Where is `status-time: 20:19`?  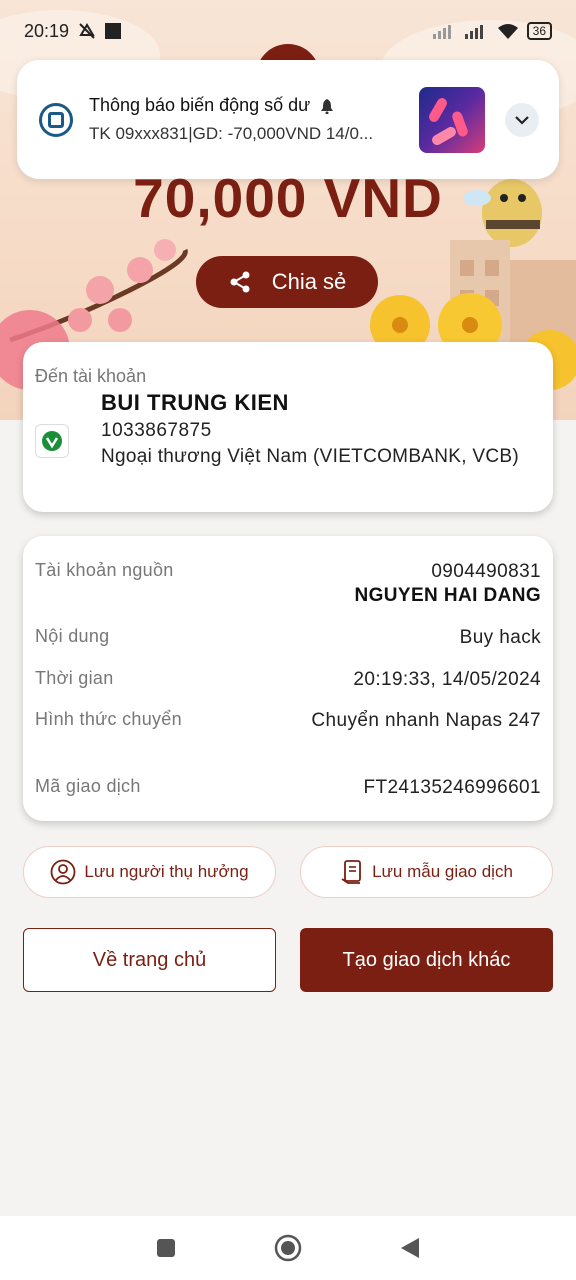
status-time: 20:19 is located at coordinates (47, 30).